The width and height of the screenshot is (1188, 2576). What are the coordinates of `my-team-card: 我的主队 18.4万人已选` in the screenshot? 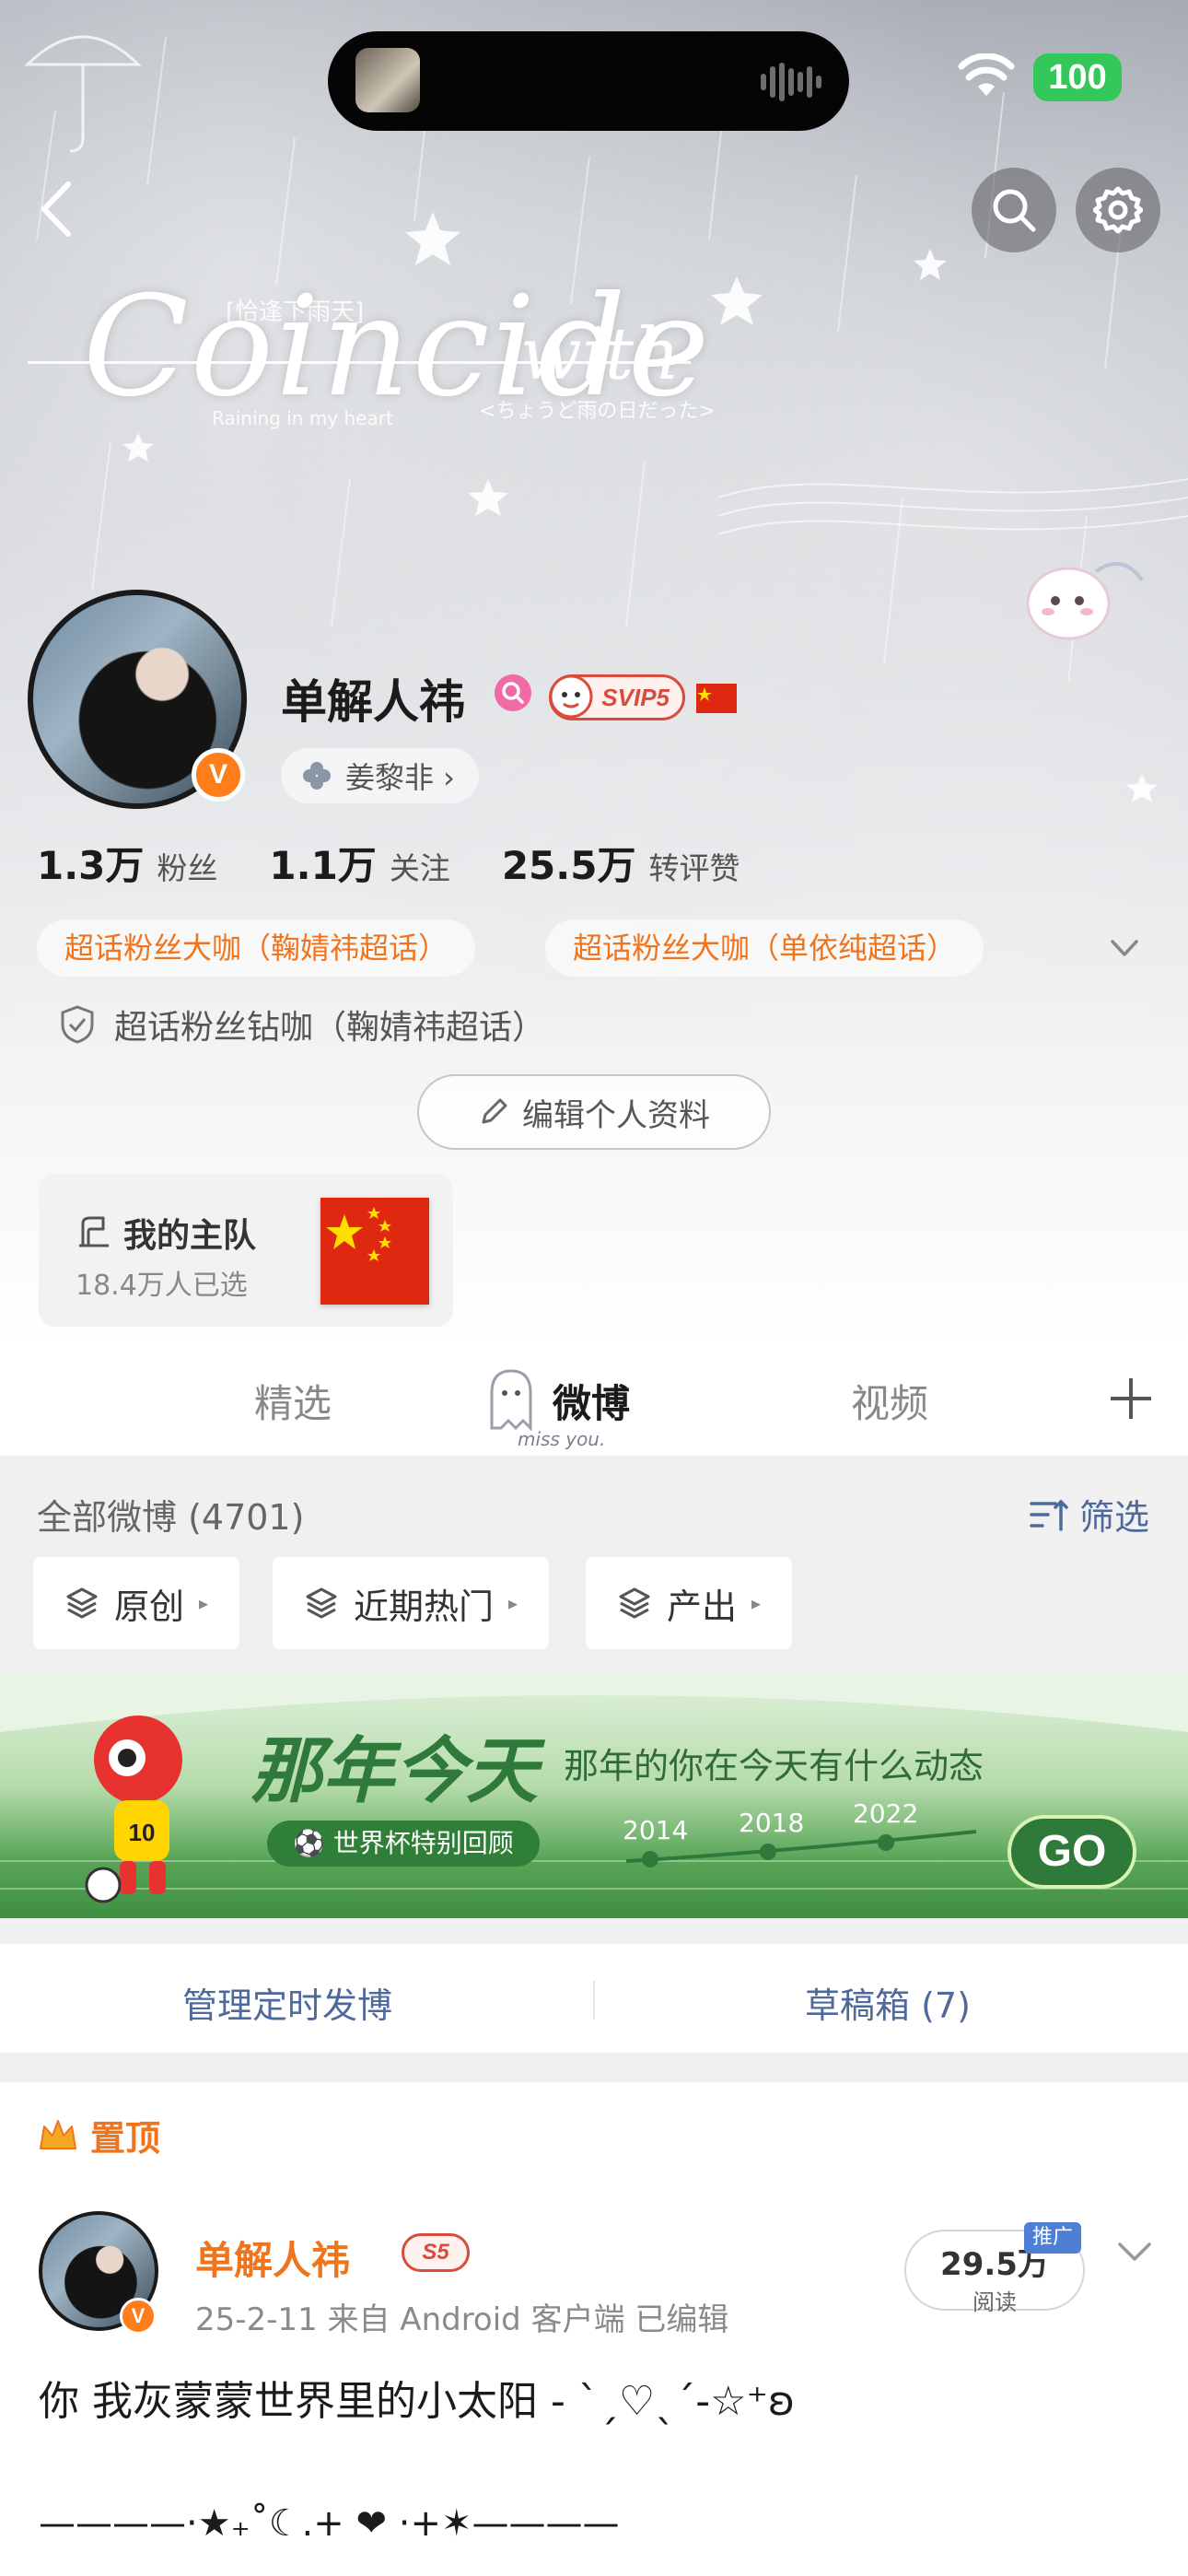 It's located at (246, 1250).